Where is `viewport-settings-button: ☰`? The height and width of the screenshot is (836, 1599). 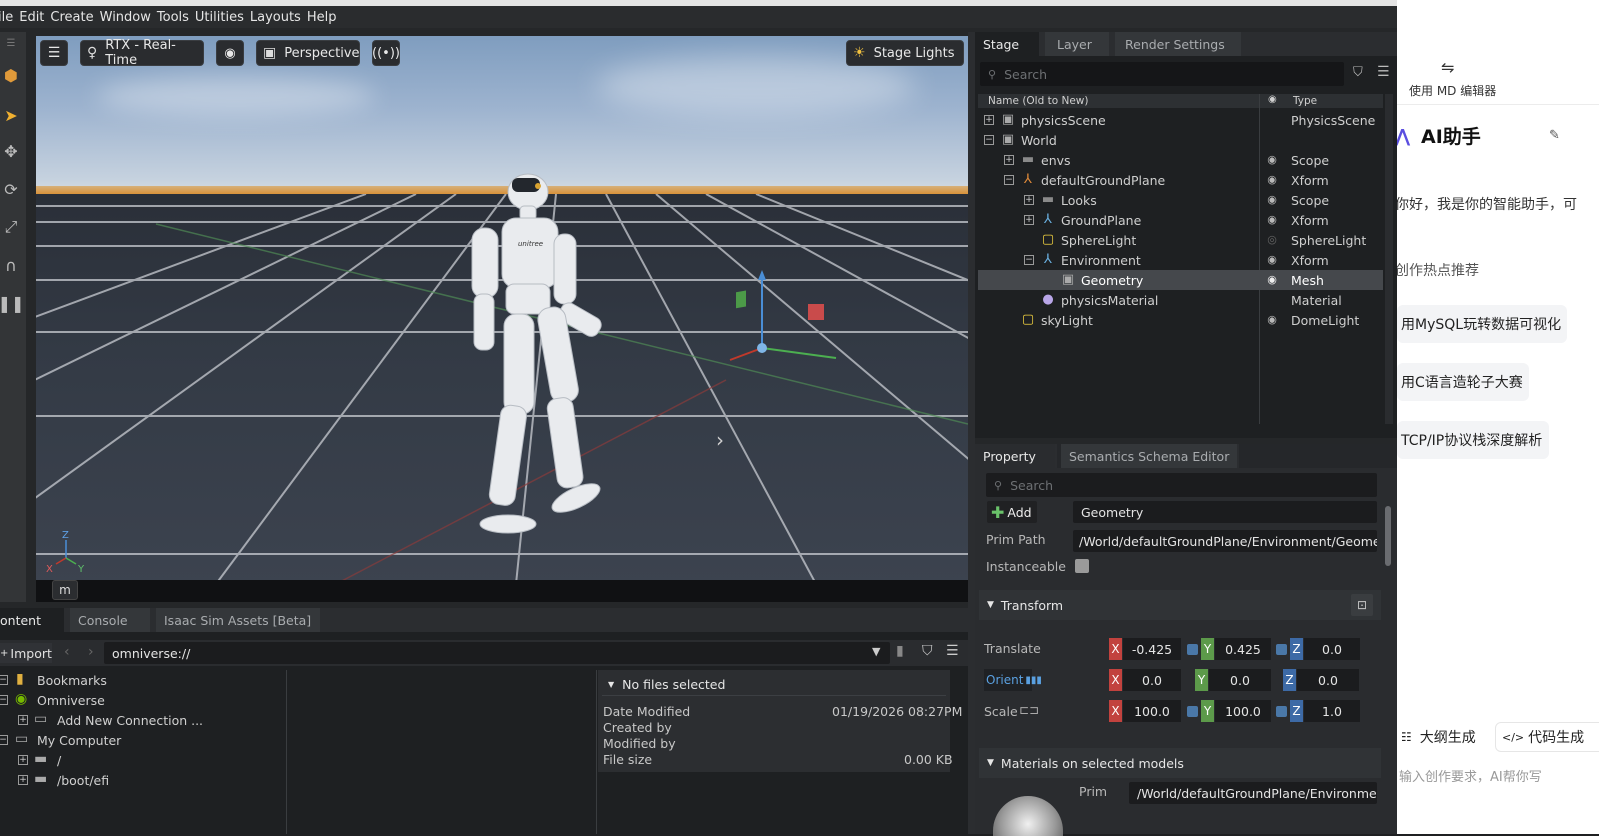 viewport-settings-button: ☰ is located at coordinates (54, 53).